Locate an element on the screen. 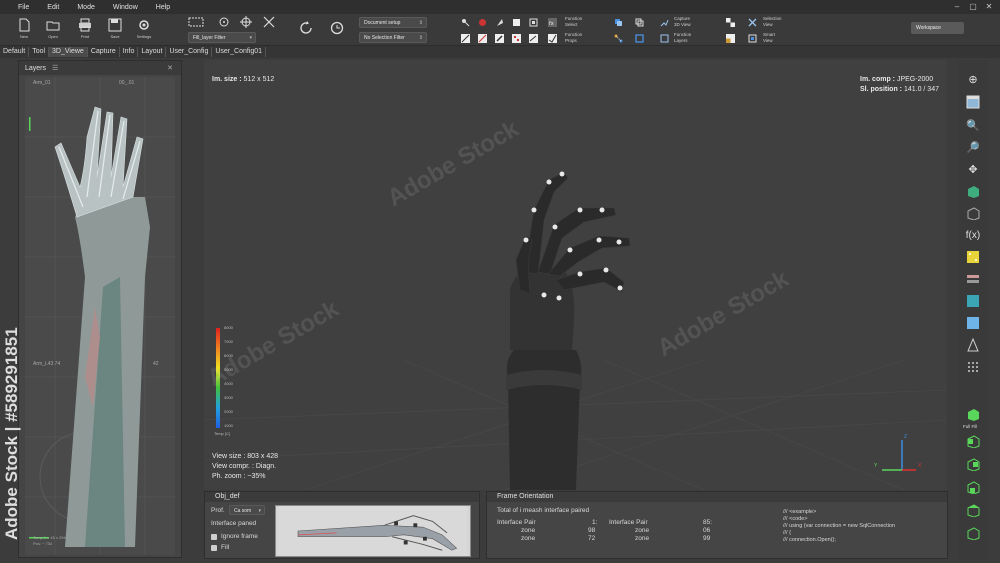 The height and width of the screenshot is (563, 1000). cube-face-3-icon is located at coordinates (973, 487).